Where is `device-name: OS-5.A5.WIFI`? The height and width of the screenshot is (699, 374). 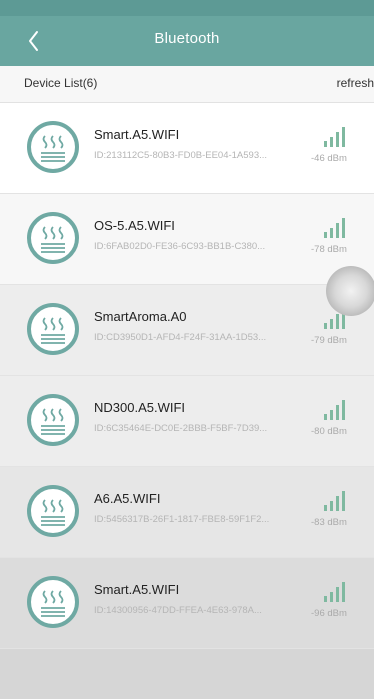
device-name: OS-5.A5.WIFI is located at coordinates (134, 225).